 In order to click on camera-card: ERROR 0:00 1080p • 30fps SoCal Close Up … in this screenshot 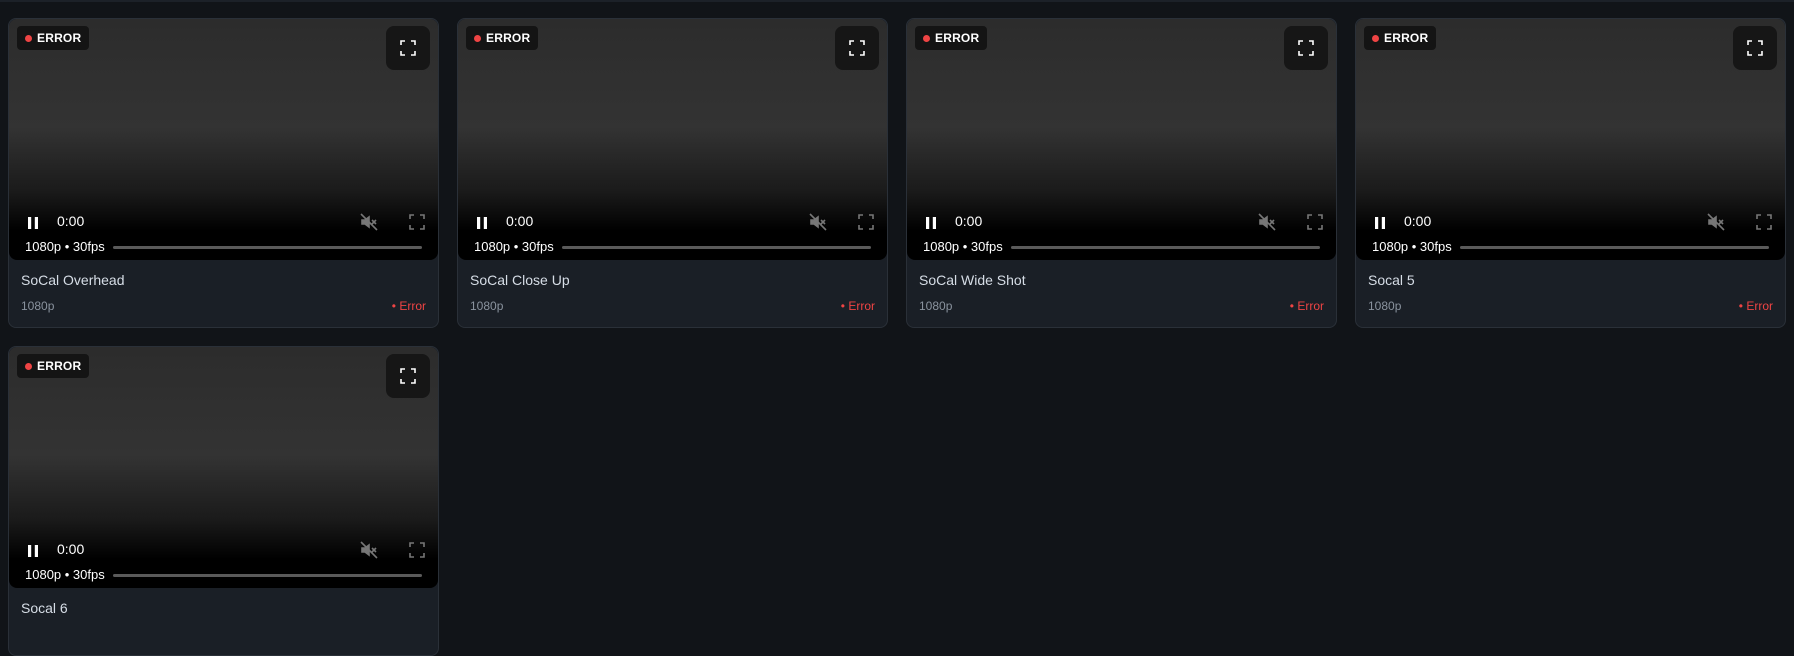, I will do `click(672, 173)`.